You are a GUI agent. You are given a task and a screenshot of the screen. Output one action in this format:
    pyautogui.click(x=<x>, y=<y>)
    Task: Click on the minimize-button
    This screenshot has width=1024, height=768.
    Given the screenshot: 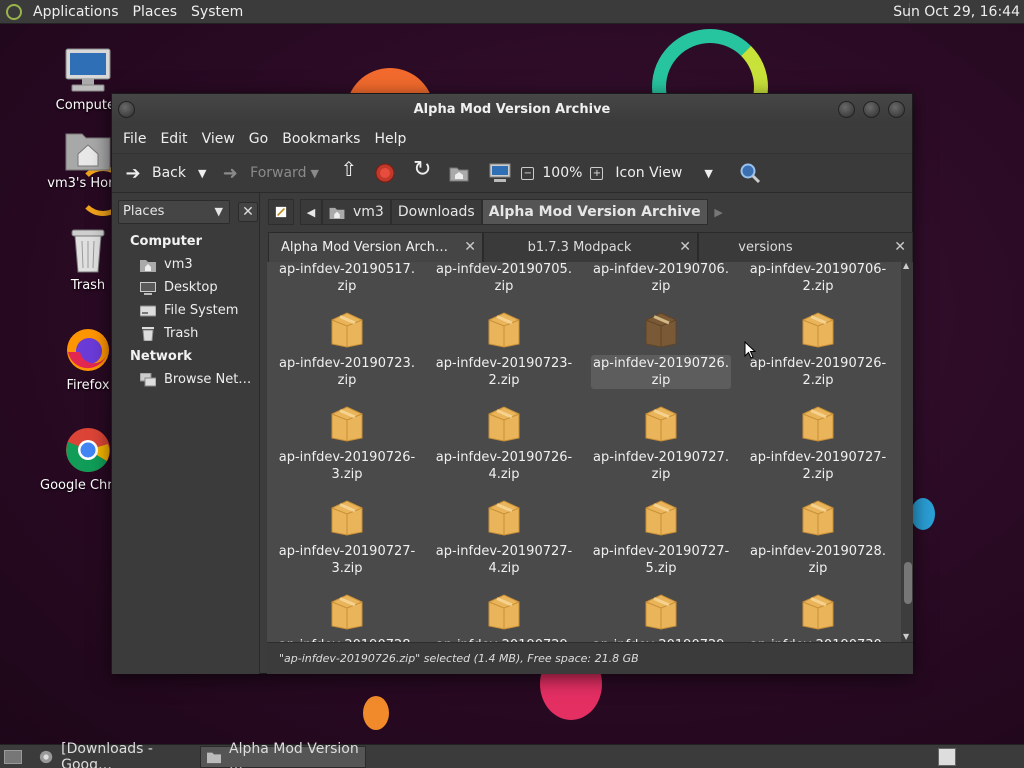 What is the action you would take?
    pyautogui.click(x=846, y=109)
    